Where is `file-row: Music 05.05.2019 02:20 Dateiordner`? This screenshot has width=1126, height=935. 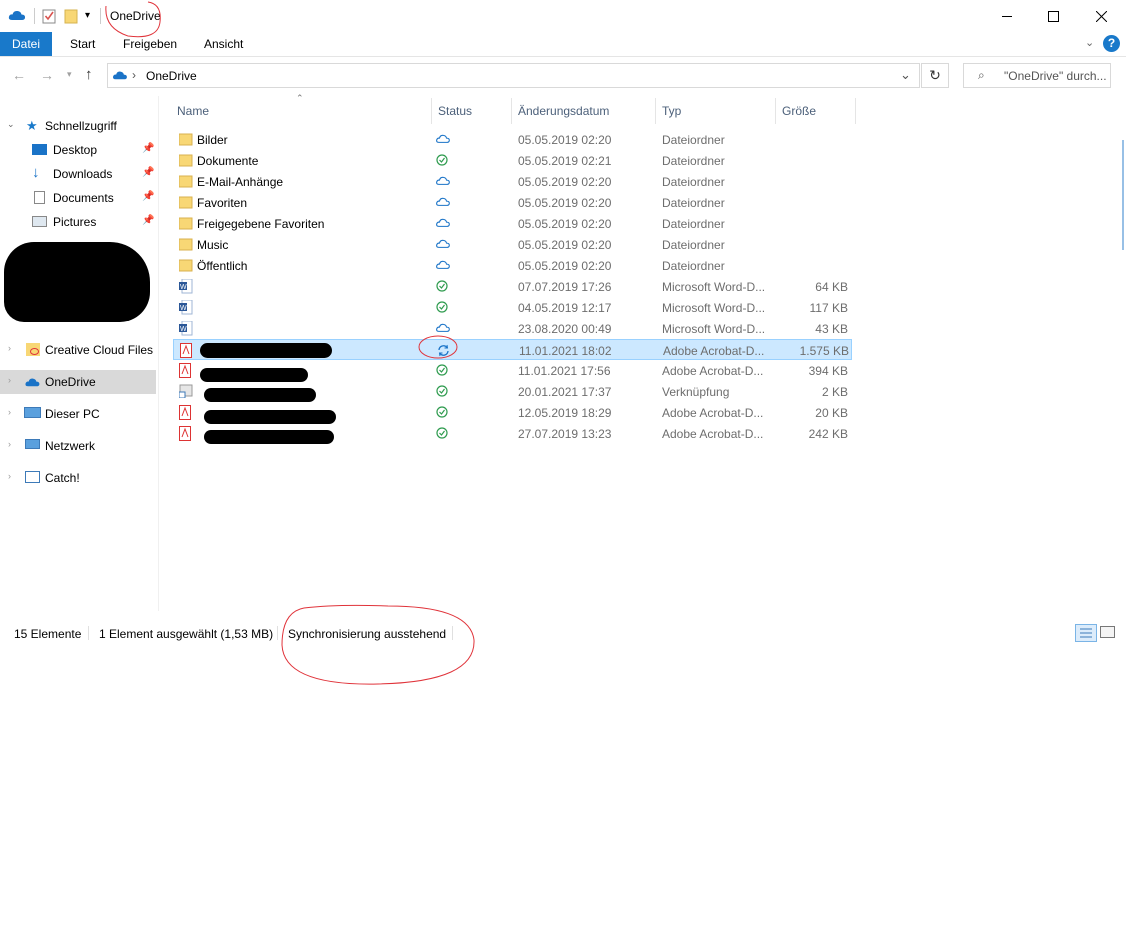 file-row: Music 05.05.2019 02:20 Dateiordner is located at coordinates (512, 244).